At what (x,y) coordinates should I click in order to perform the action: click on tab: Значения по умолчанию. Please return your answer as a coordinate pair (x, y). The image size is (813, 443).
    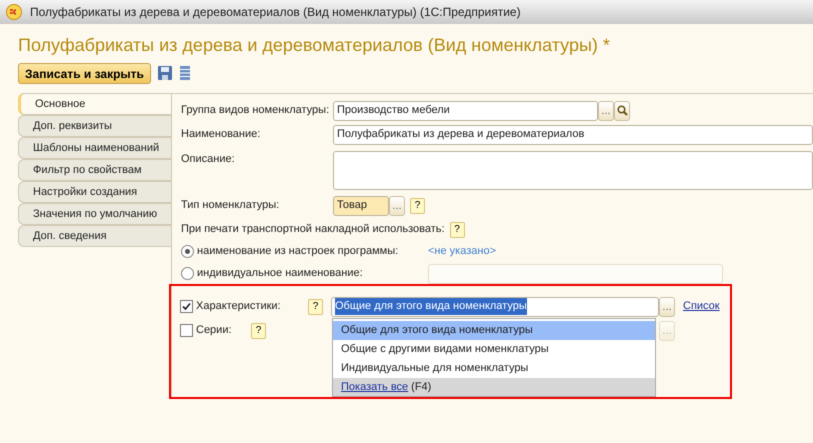
    Looking at the image, I should click on (94, 214).